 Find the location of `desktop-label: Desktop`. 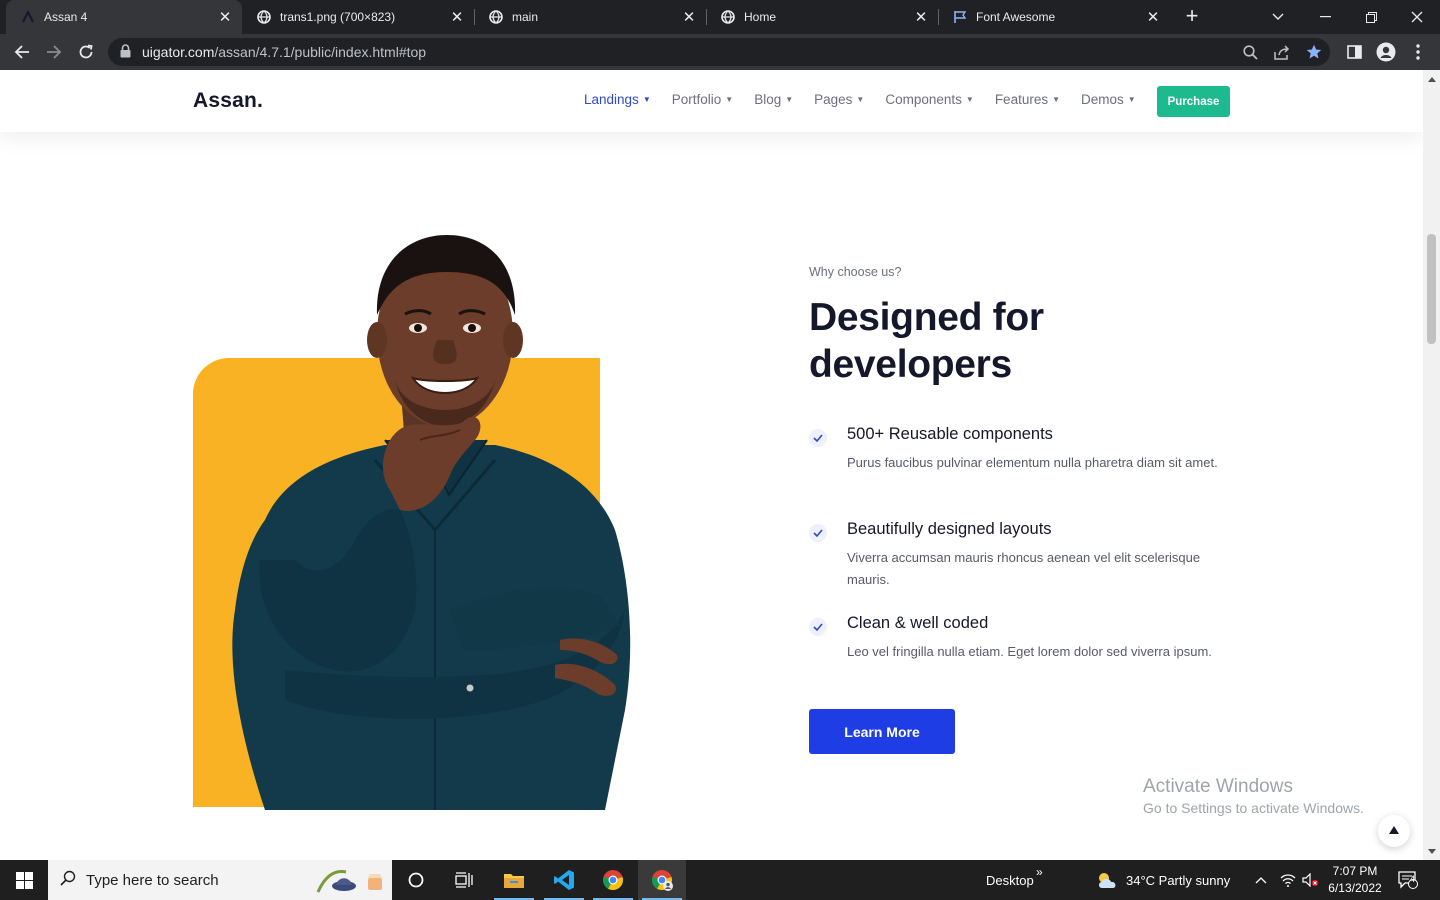

desktop-label: Desktop is located at coordinates (1010, 880).